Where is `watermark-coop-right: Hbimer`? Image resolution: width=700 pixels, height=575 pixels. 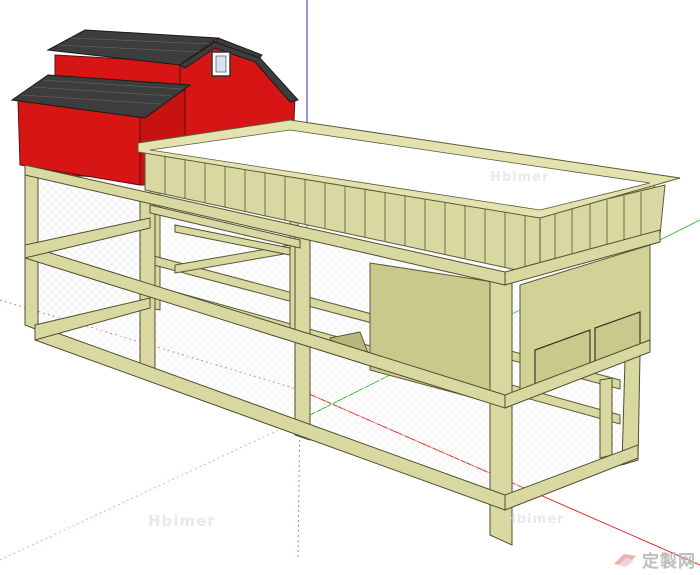 watermark-coop-right: Hbimer is located at coordinates (535, 519).